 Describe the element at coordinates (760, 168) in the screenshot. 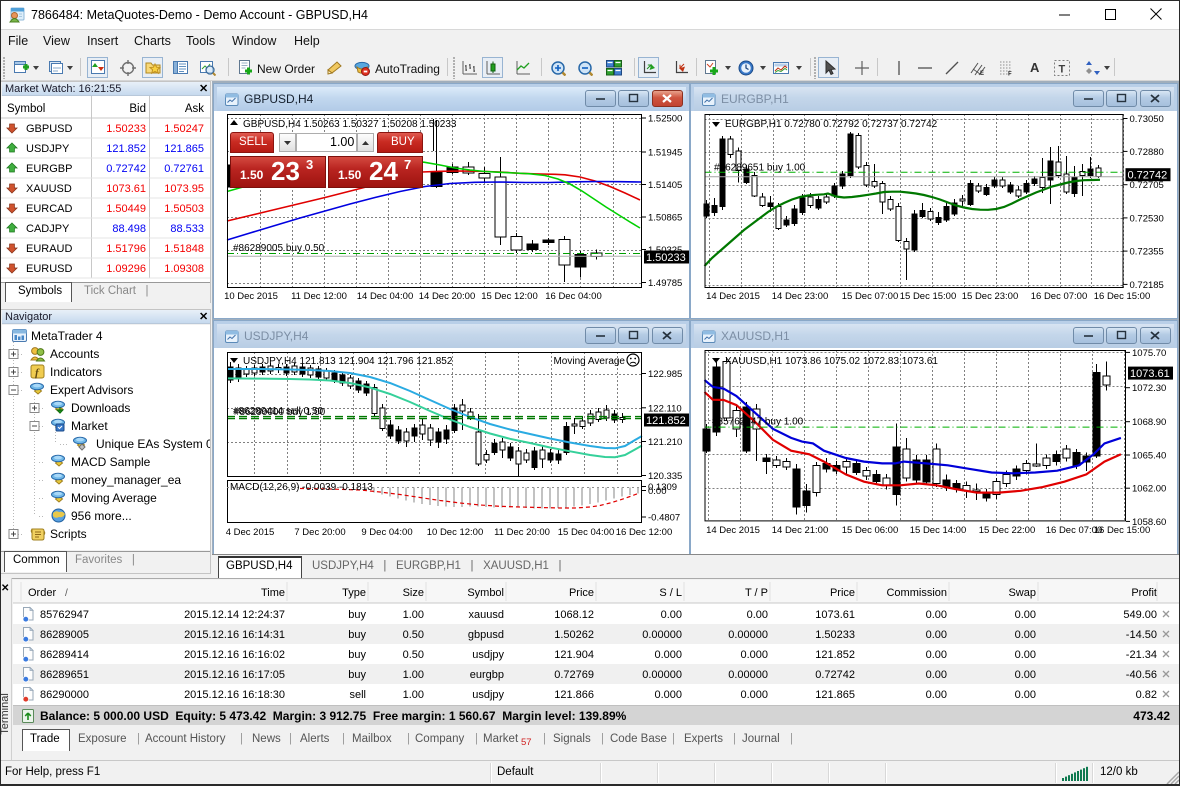

I see `svg-text: #86289651 buy 1.00` at that location.